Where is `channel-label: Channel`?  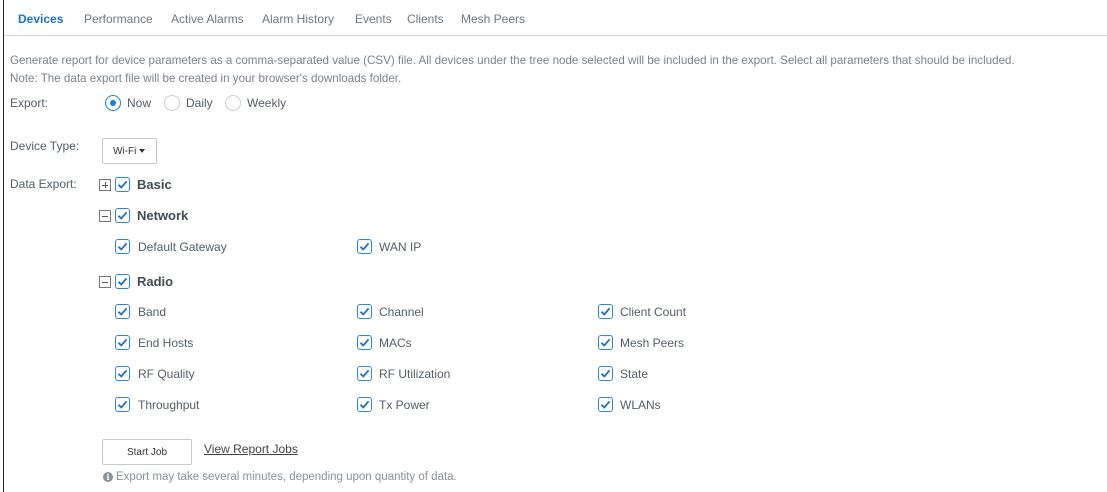
channel-label: Channel is located at coordinates (401, 312).